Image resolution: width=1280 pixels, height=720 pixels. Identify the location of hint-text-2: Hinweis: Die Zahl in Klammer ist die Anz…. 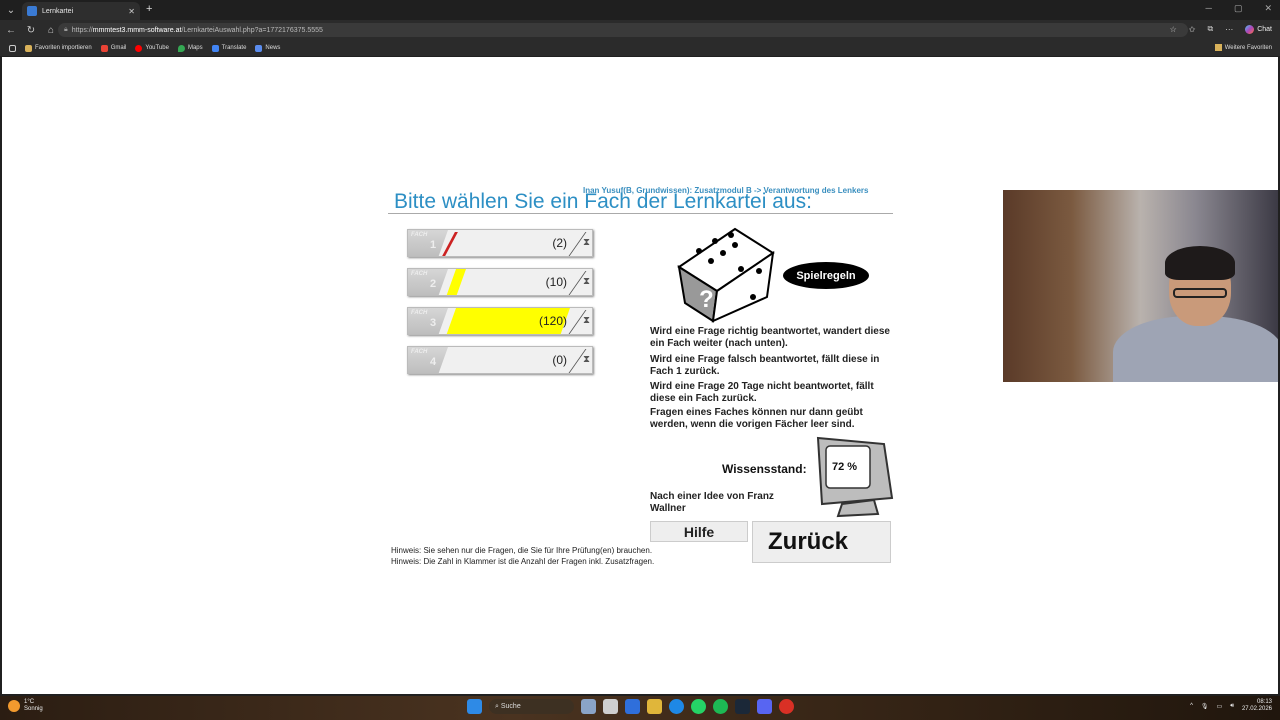
(523, 561).